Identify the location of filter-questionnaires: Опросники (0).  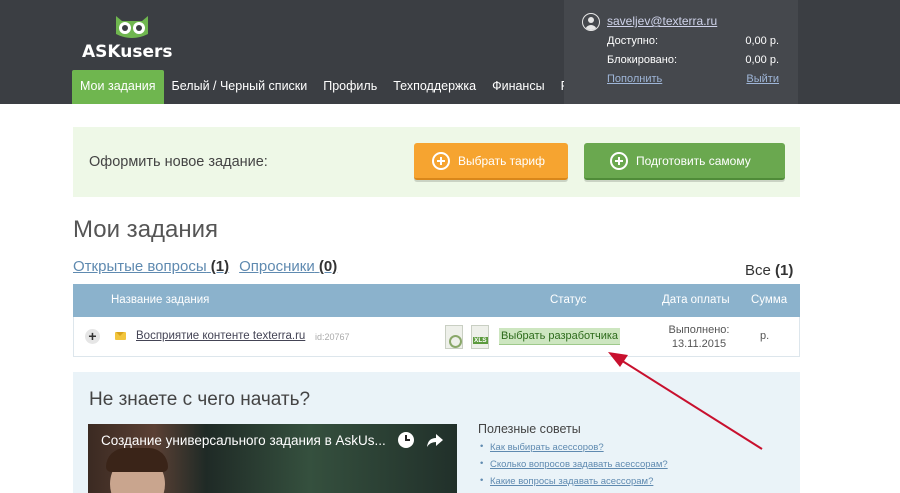
(288, 266).